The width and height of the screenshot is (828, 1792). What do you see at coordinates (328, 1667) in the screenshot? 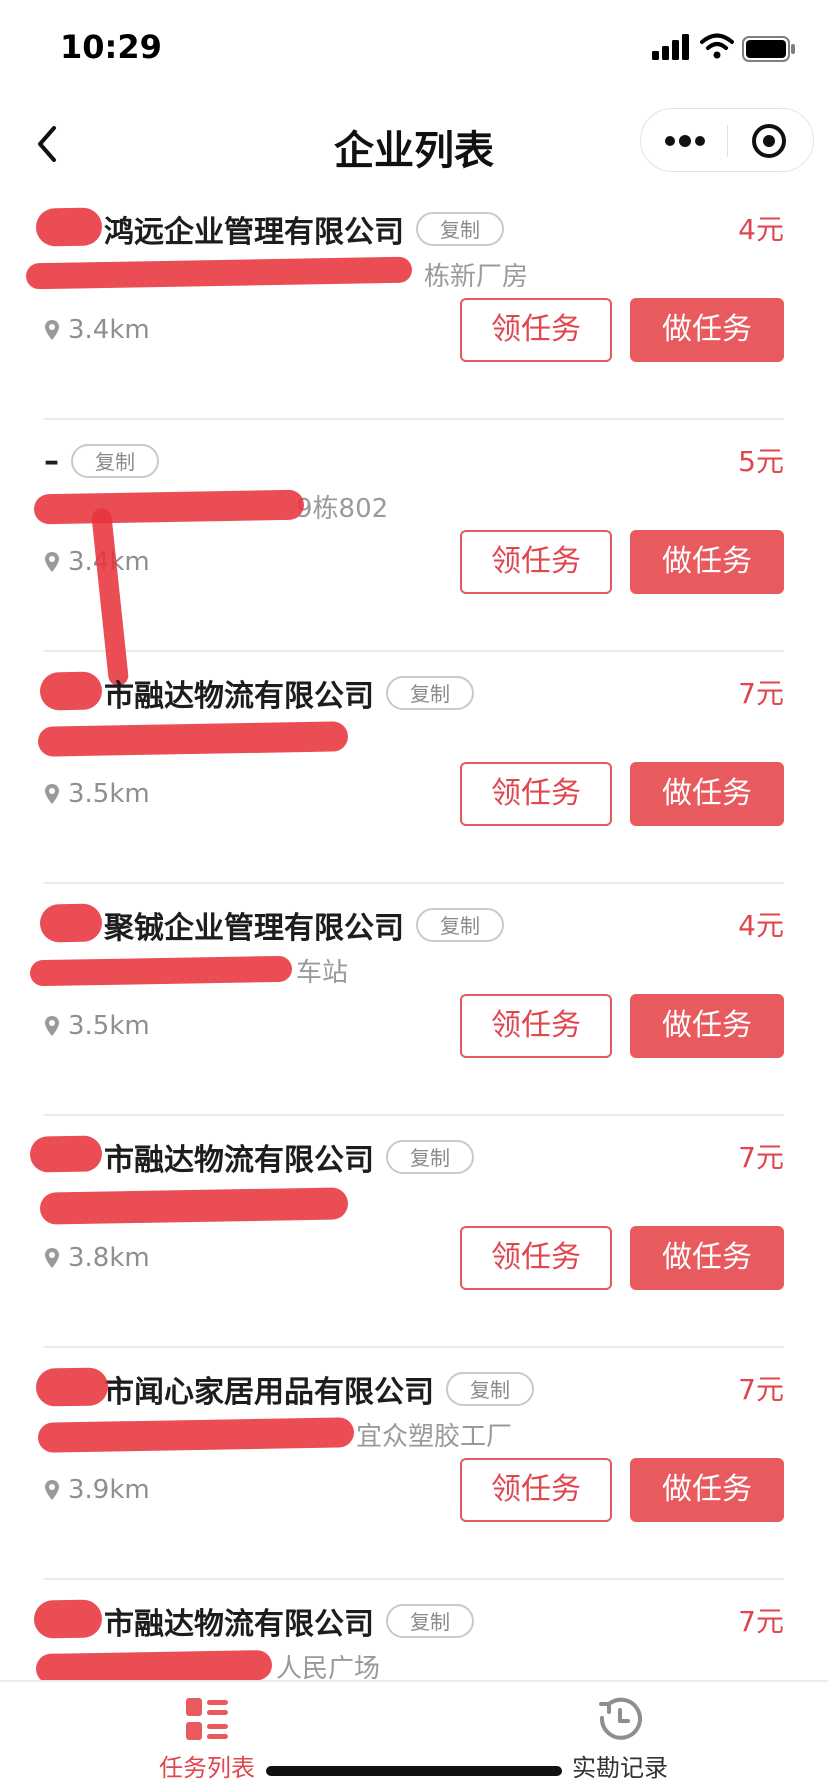
I see `address: 人民广场` at bounding box center [328, 1667].